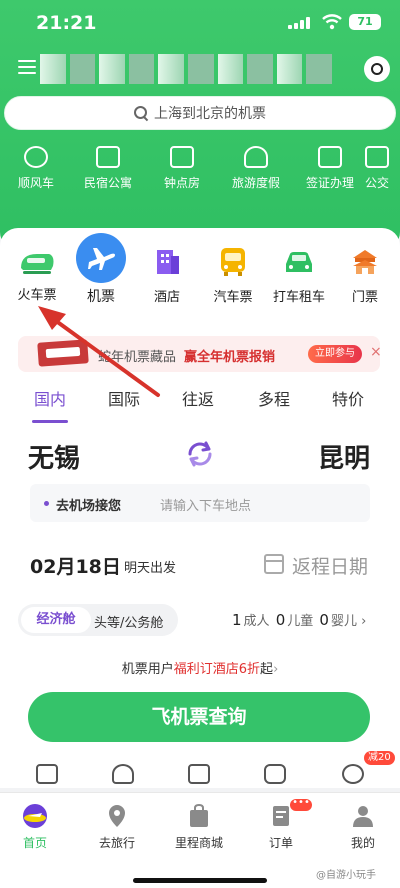  I want to click on service-row: 顺风车 民宿公寓 钟点房 旅游度假 签证办理 公交, so click(200, 174).